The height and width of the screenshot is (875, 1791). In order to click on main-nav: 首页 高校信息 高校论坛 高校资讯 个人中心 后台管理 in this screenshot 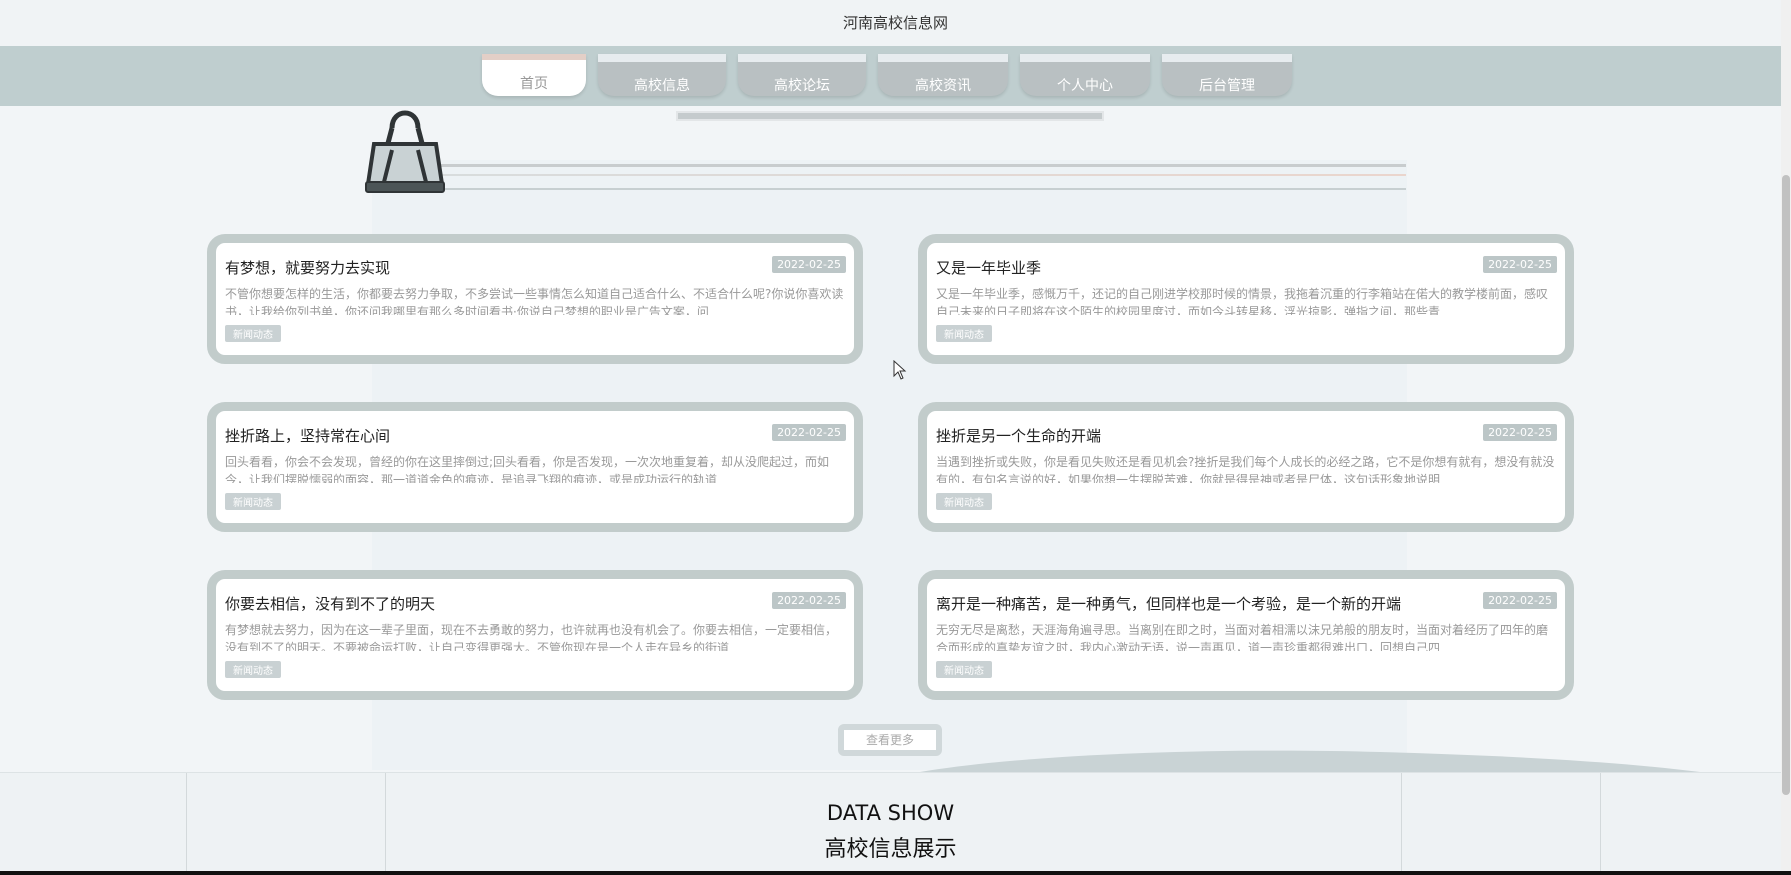, I will do `click(890, 76)`.